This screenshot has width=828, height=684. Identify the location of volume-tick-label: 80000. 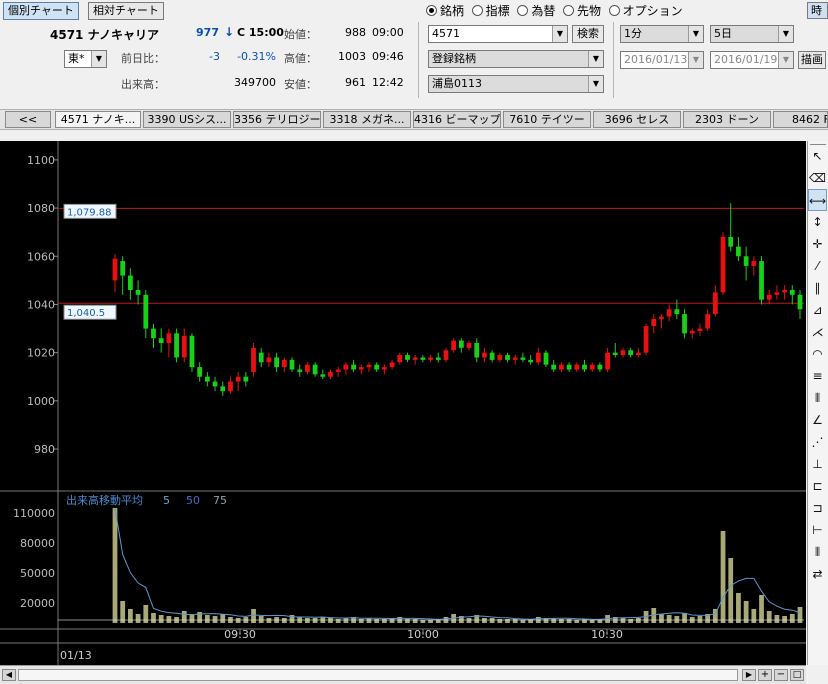
(37, 543).